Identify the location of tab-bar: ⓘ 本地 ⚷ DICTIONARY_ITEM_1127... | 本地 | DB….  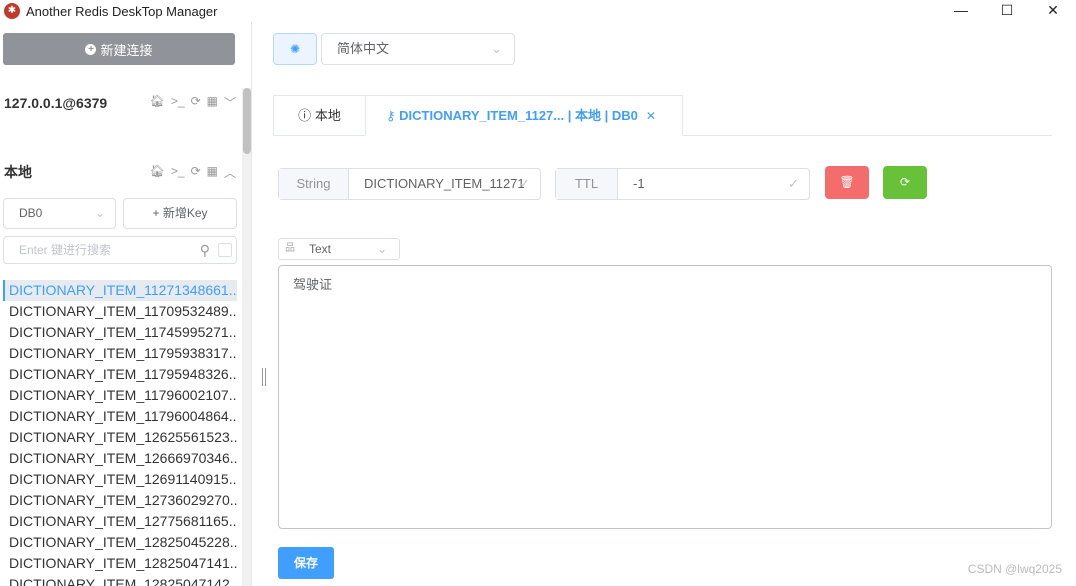
(662, 115).